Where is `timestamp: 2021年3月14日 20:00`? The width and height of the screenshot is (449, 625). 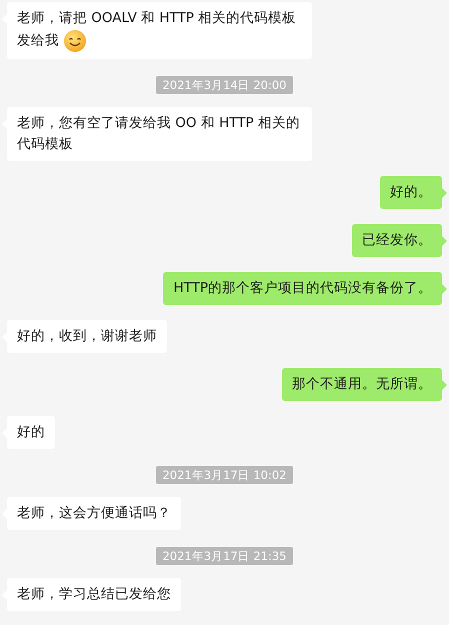
timestamp: 2021年3月14日 20:00 is located at coordinates (224, 85).